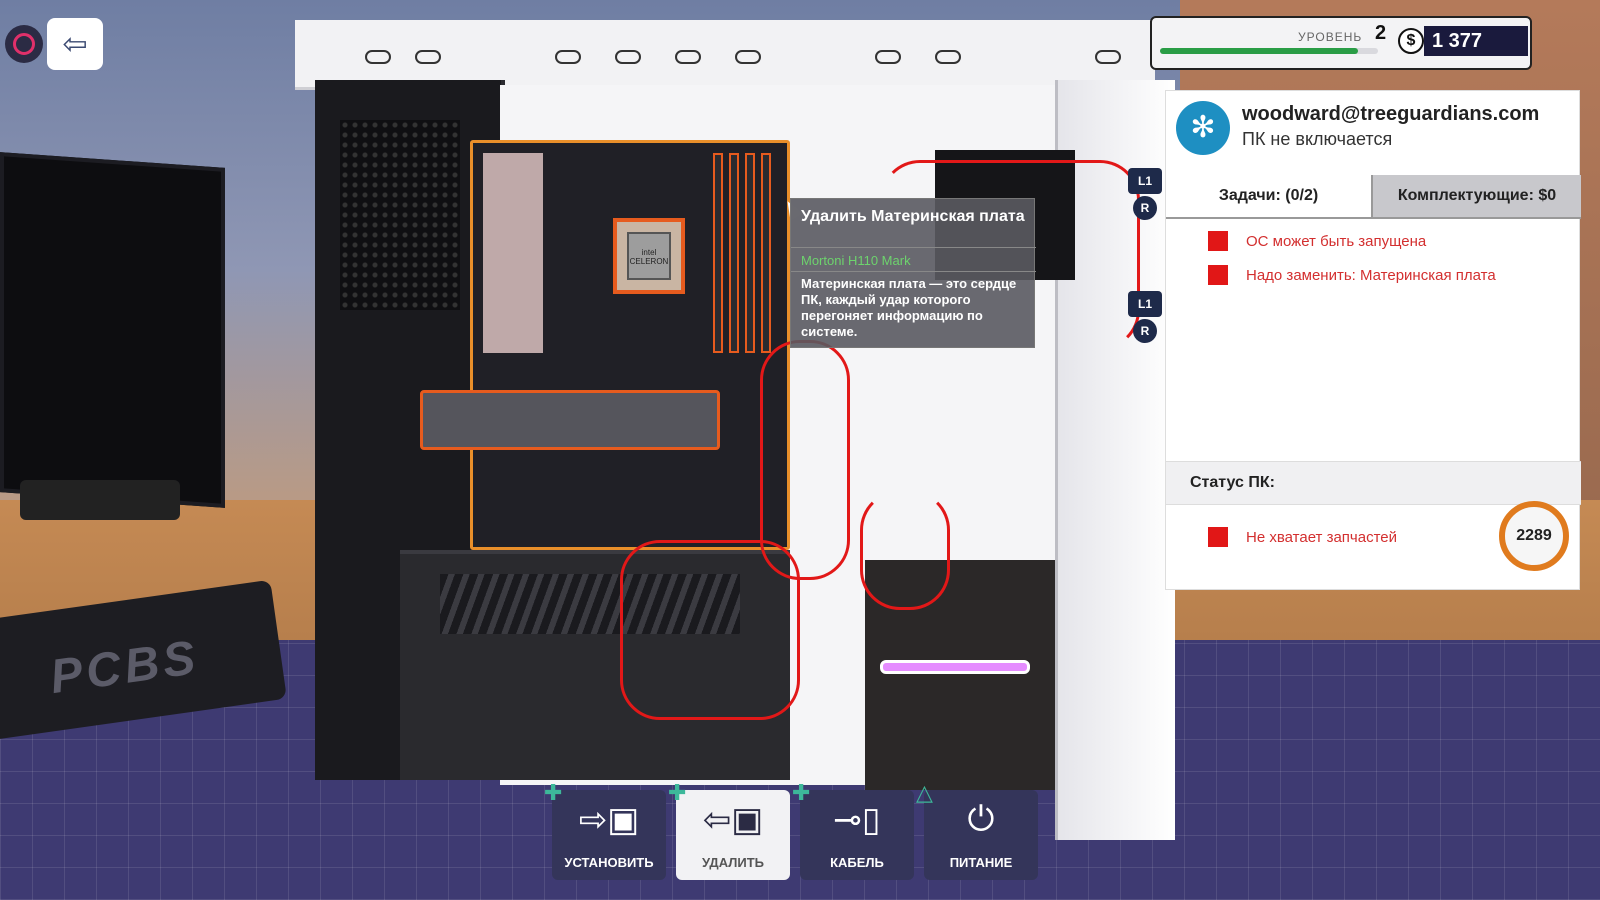 Image resolution: width=1600 pixels, height=900 pixels. Describe the element at coordinates (1330, 37) in the screenshot. I see `level-label: УРОВЕНЬ` at that location.